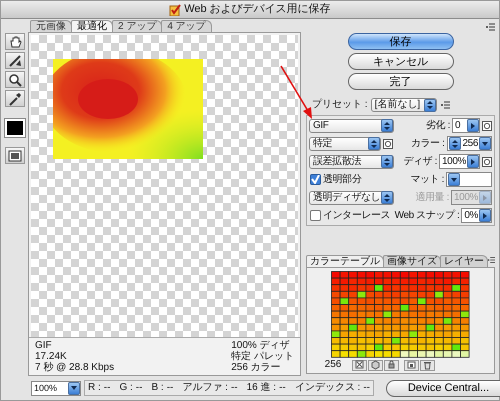  What do you see at coordinates (261, 388) in the screenshot?
I see `readout-label: 16 進 :` at bounding box center [261, 388].